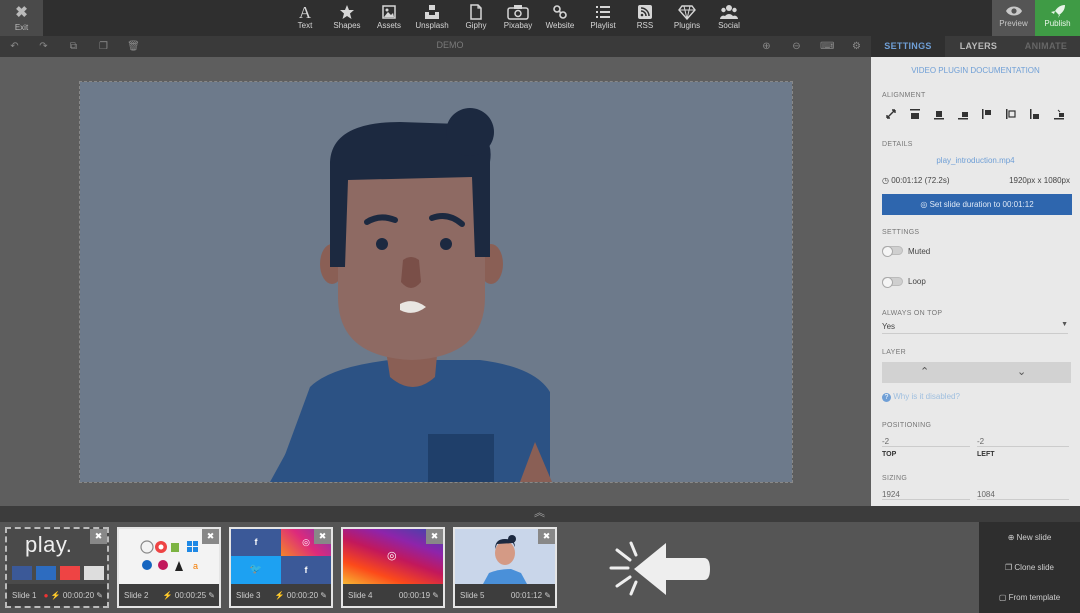 This screenshot has width=1080, height=613. What do you see at coordinates (926, 442) in the screenshot?
I see `top-input: -2` at bounding box center [926, 442].